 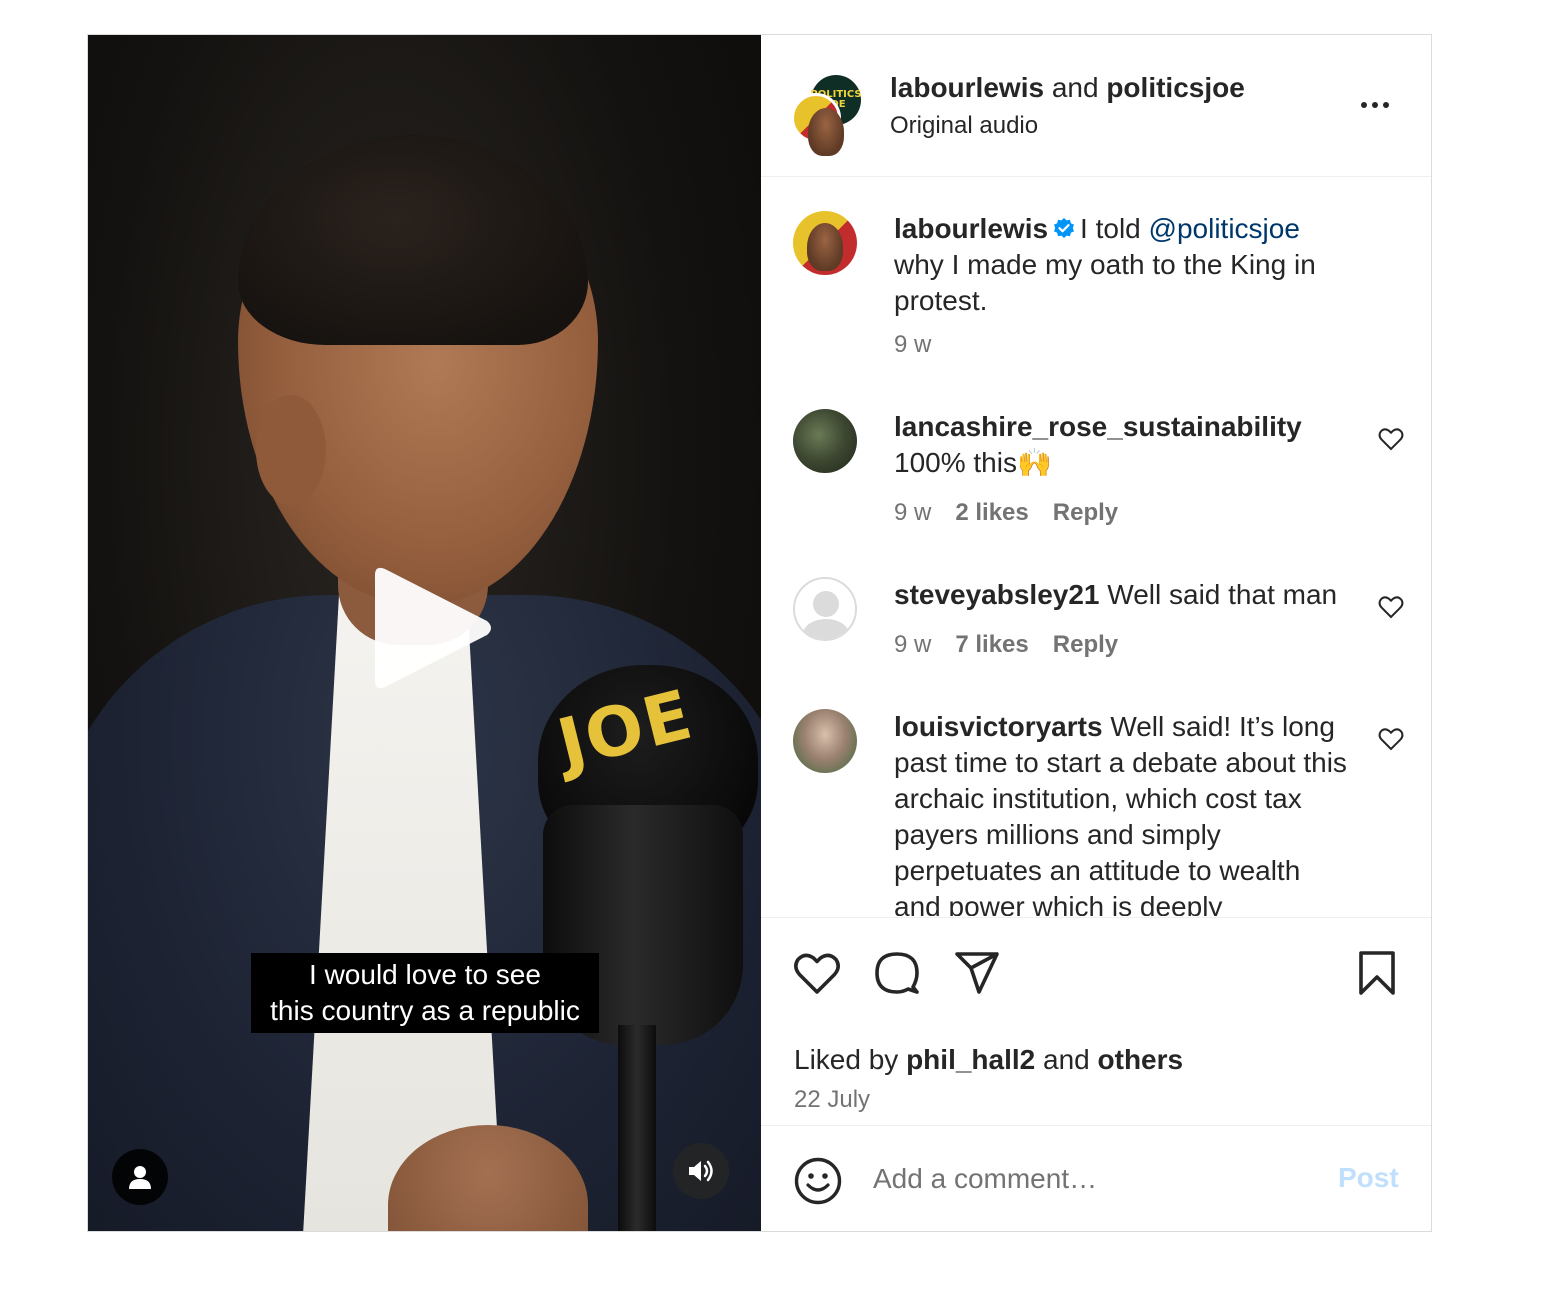 What do you see at coordinates (964, 126) in the screenshot?
I see `audio-link: Original audio` at bounding box center [964, 126].